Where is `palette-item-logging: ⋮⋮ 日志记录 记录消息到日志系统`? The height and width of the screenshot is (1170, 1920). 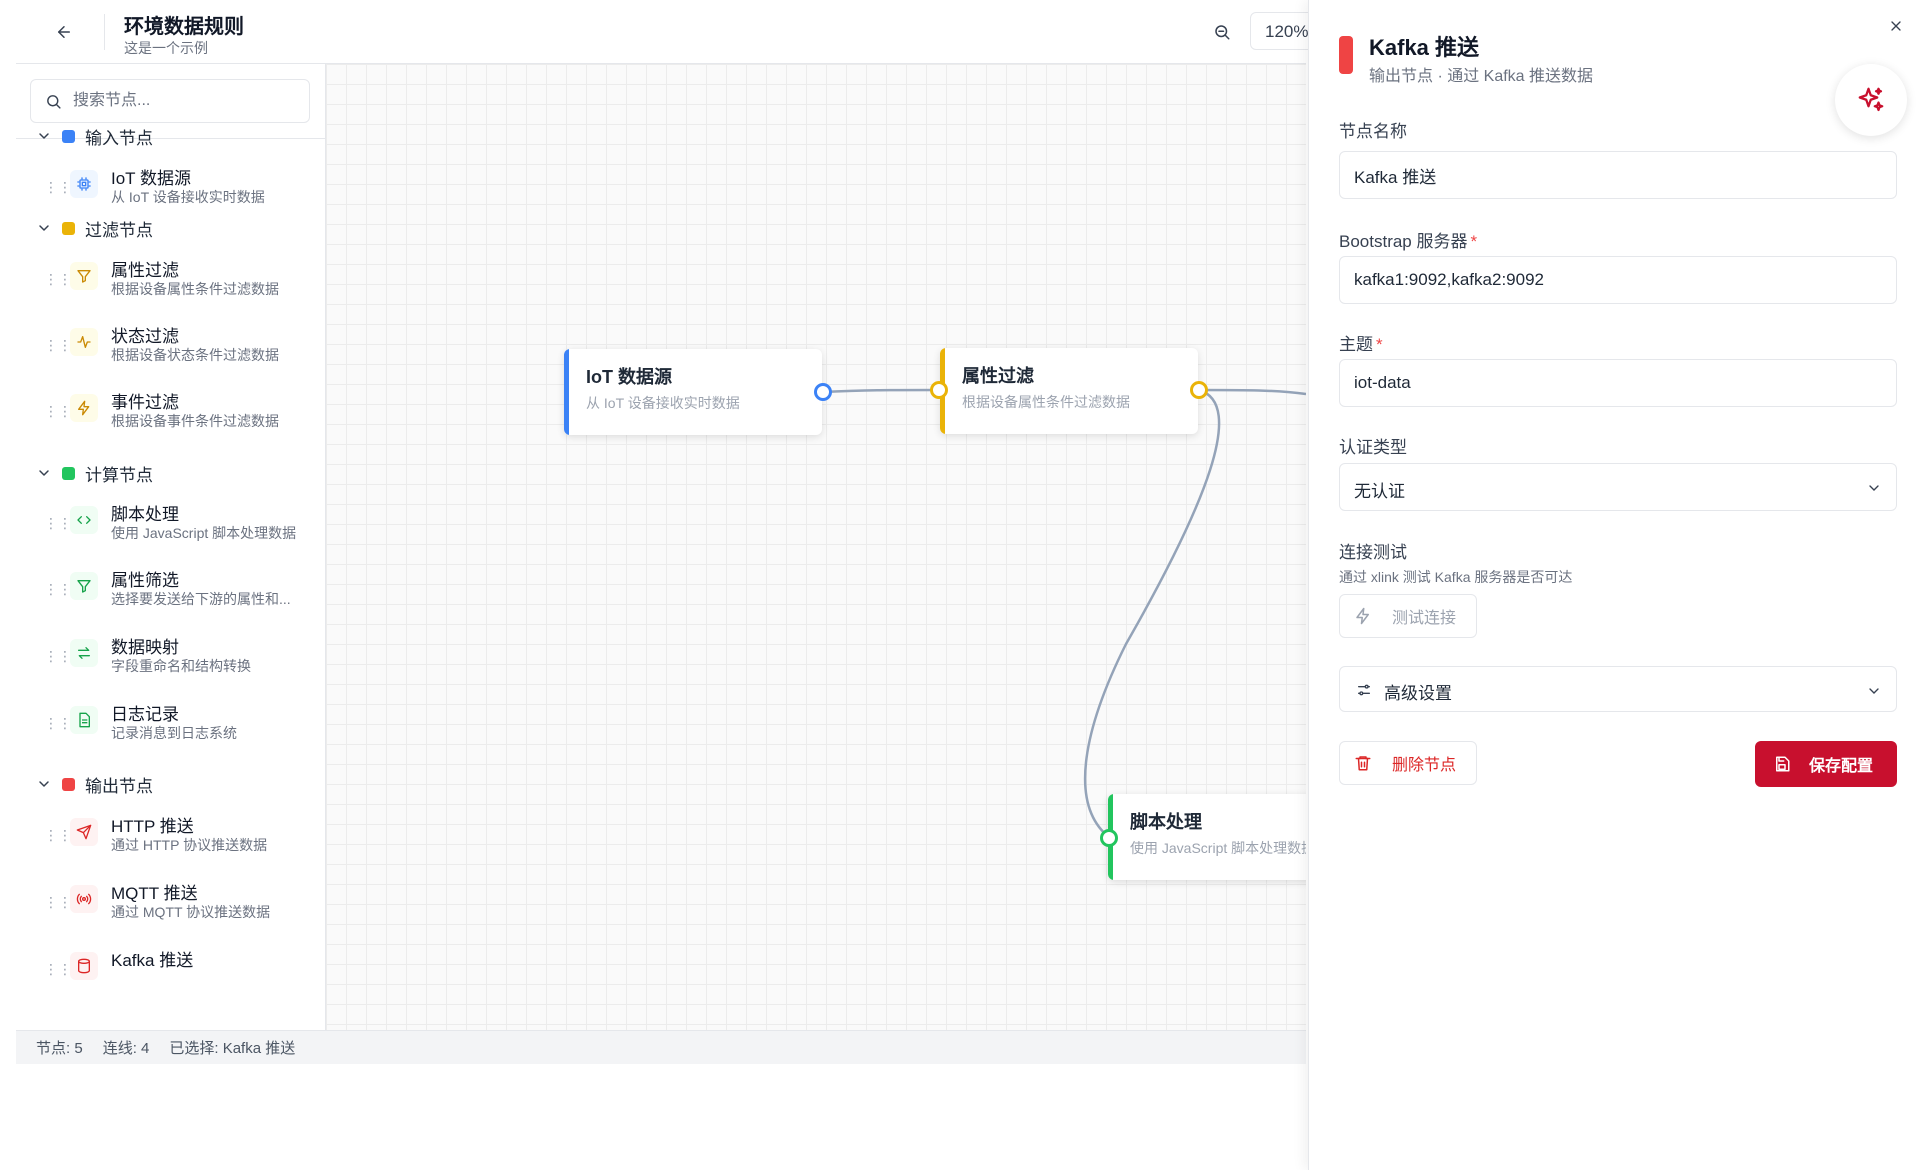 palette-item-logging: ⋮⋮ 日志记录 记录消息到日志系统 is located at coordinates (179, 728).